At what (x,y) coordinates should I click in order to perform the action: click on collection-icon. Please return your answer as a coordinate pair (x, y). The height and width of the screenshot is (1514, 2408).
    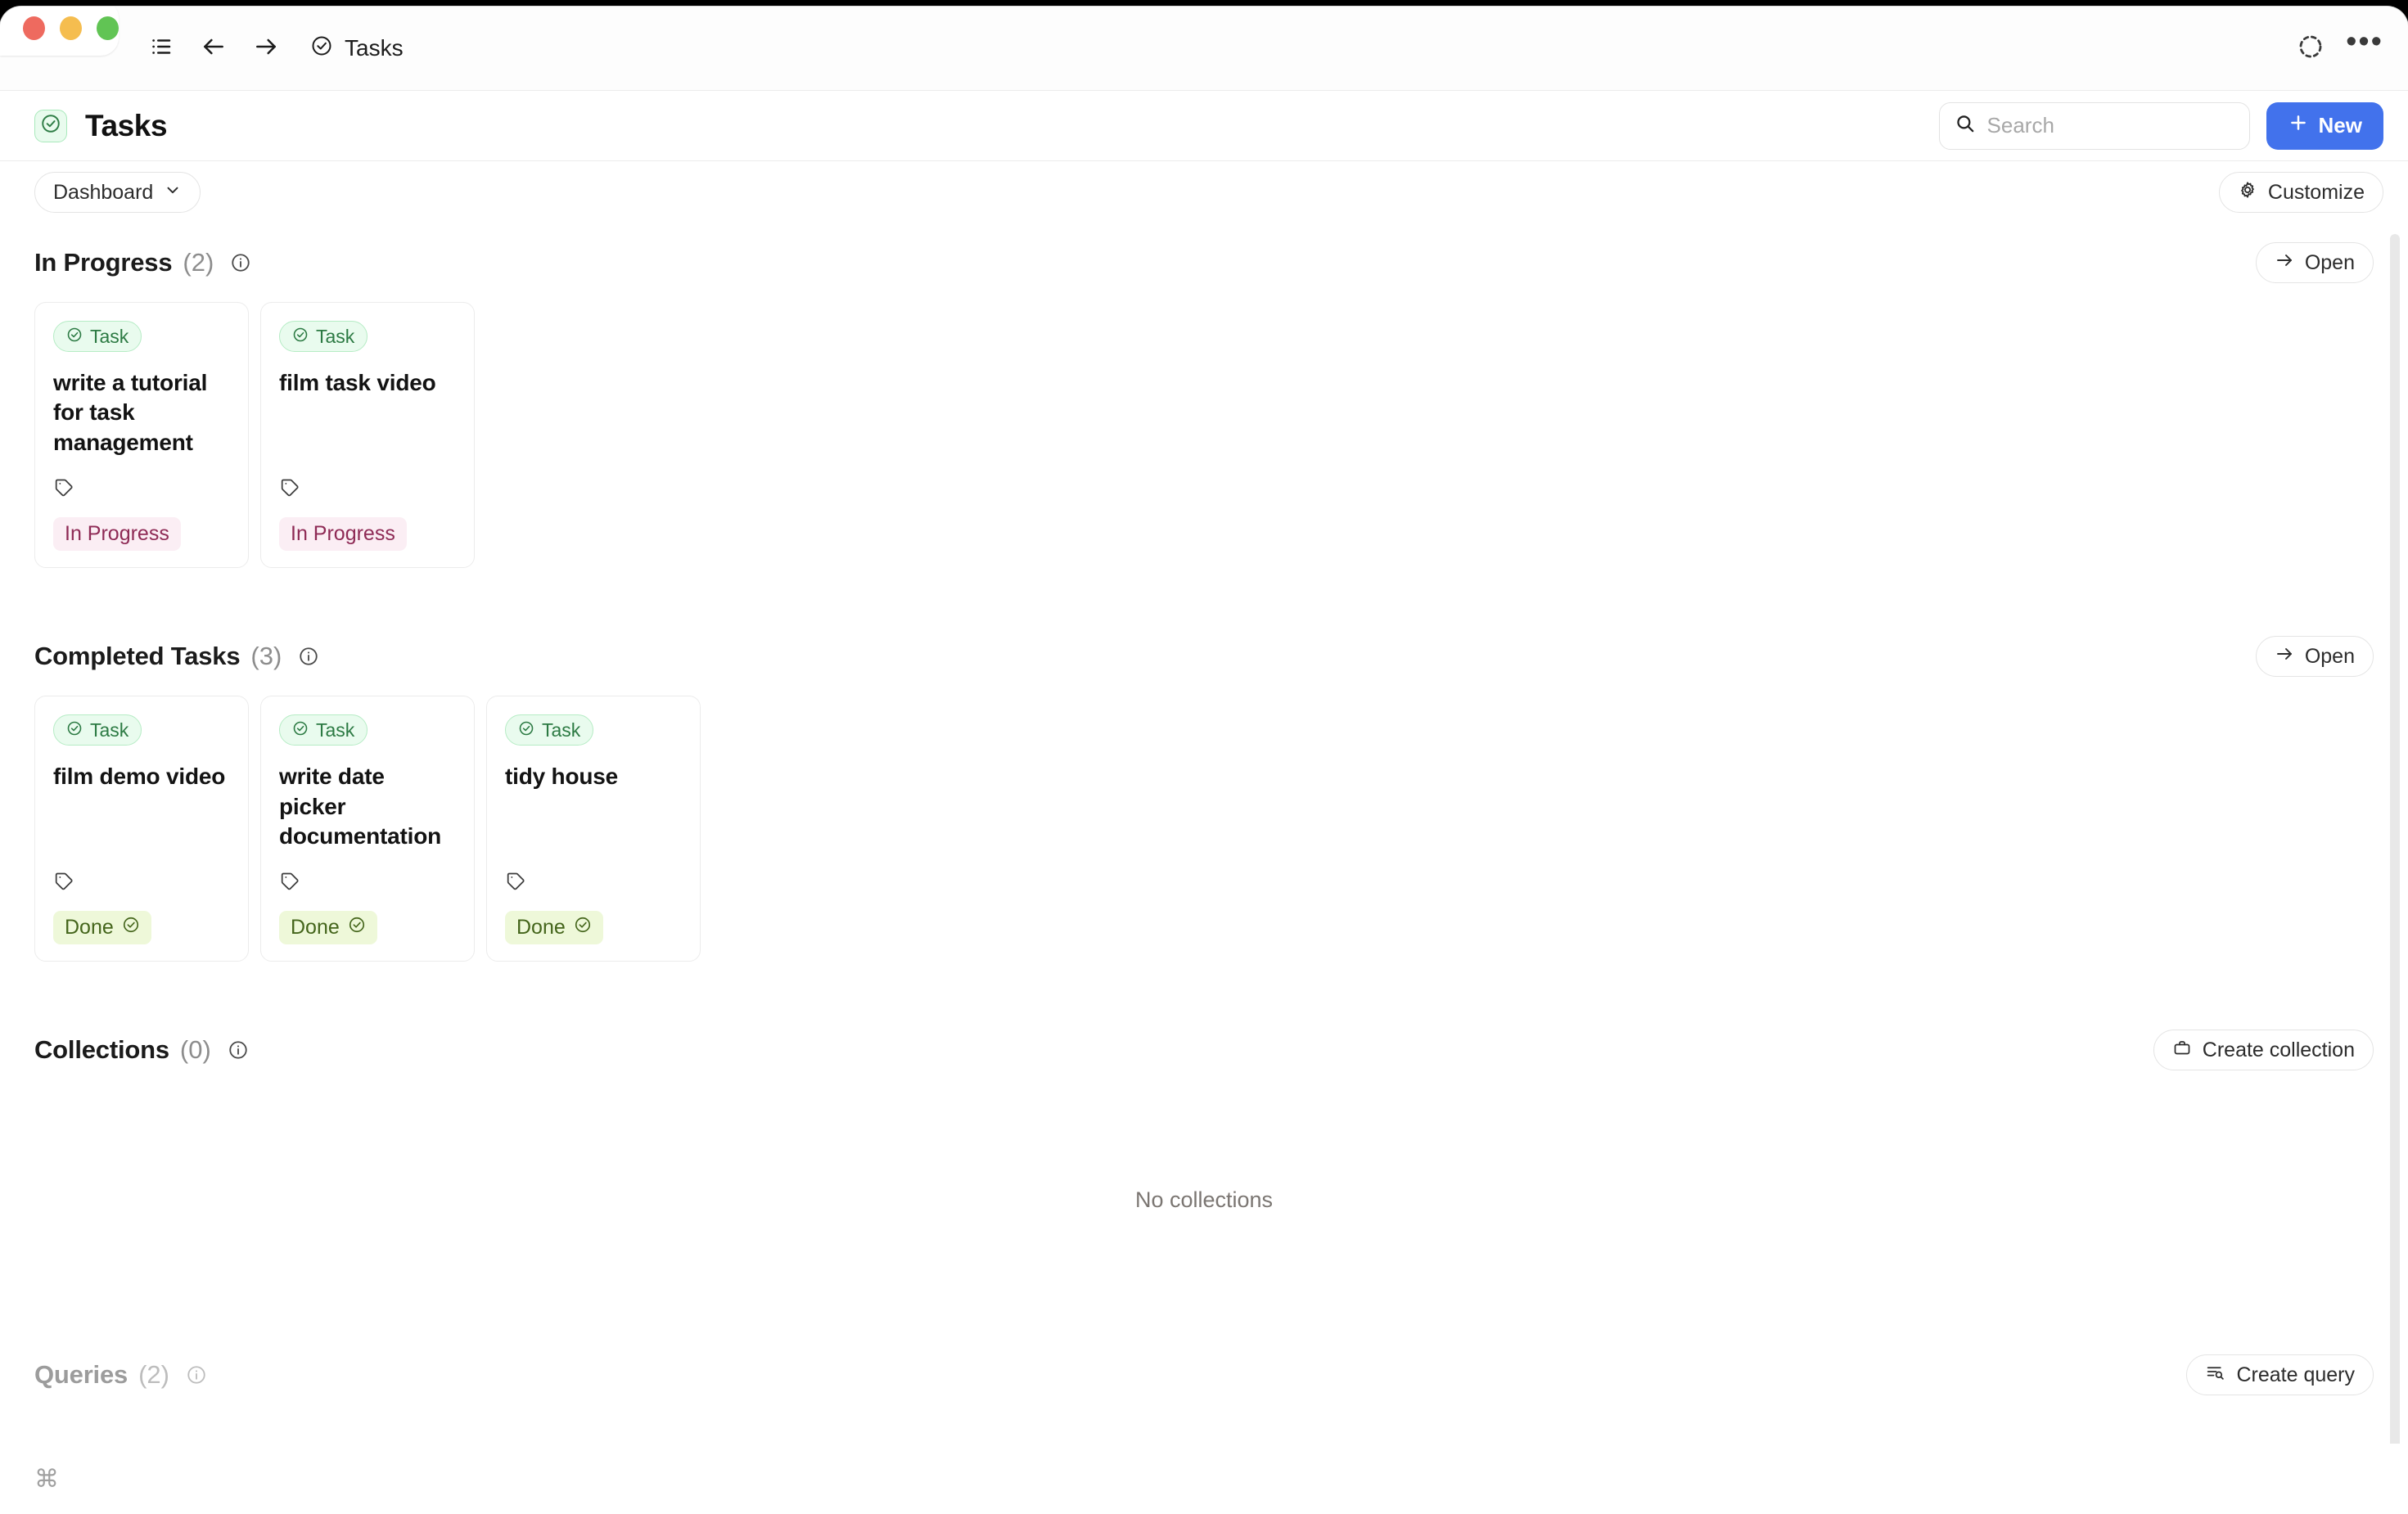
    Looking at the image, I should click on (2182, 1050).